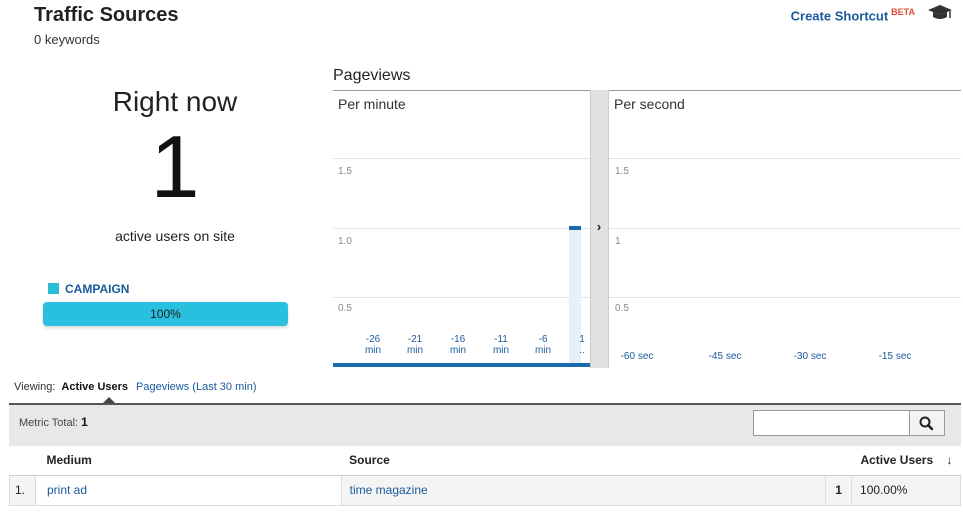  What do you see at coordinates (35, 387) in the screenshot?
I see `viewing-label: Viewing:` at bounding box center [35, 387].